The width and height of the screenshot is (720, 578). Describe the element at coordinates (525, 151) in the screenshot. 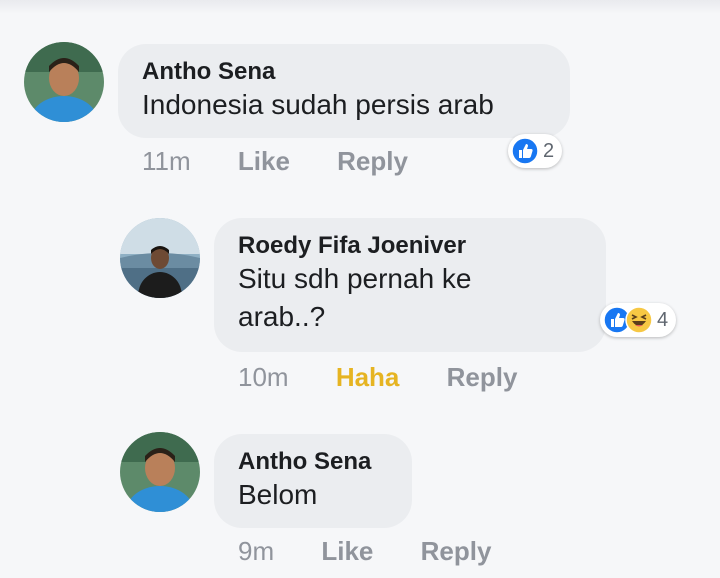

I see `like-icon` at that location.